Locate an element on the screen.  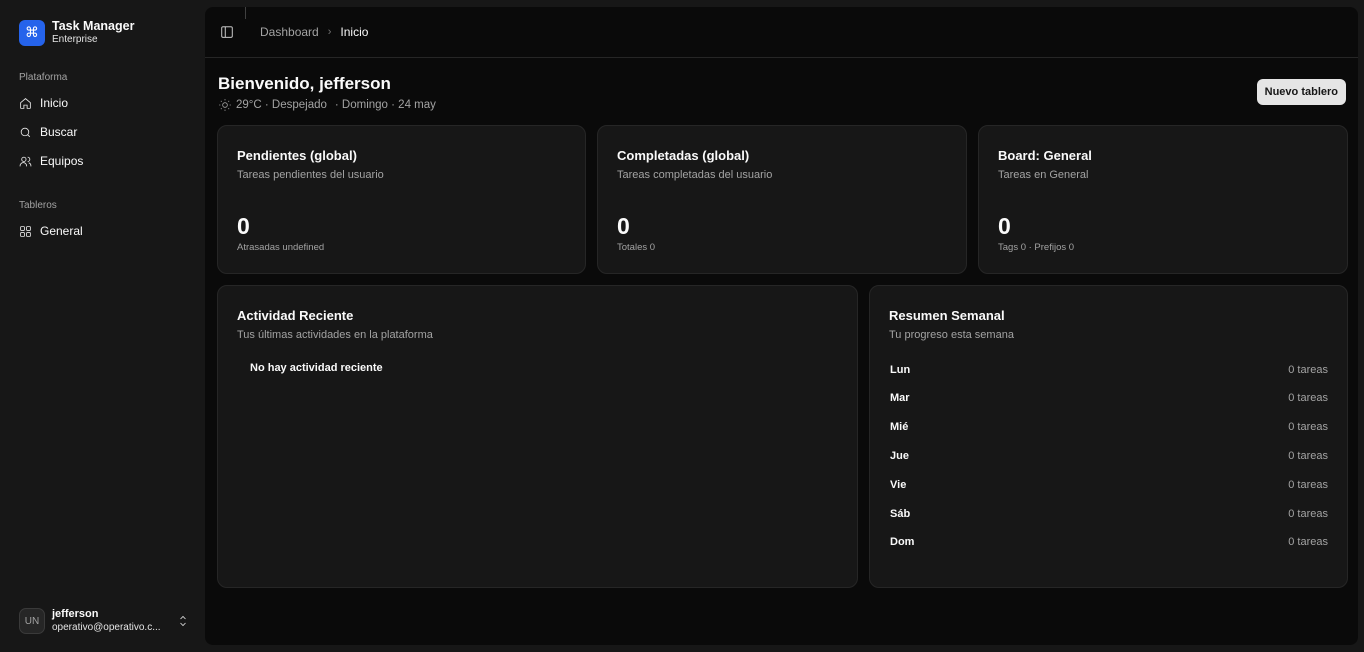
weather-info: 29°C · Despejado · Domingo · 24 may is located at coordinates (327, 105).